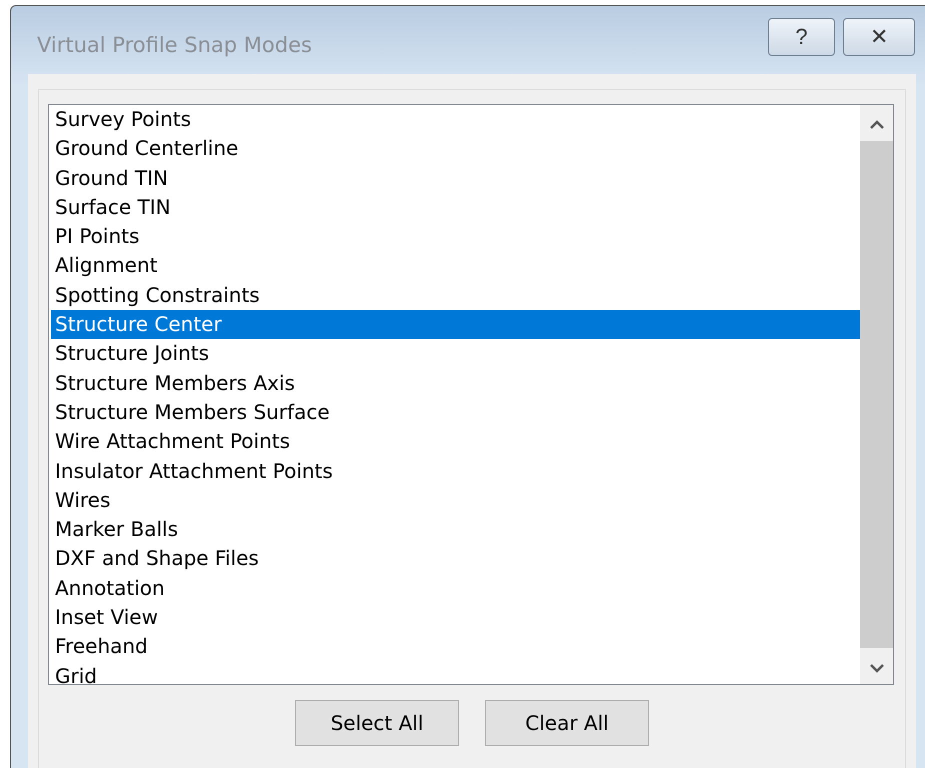 The image size is (925, 768). Describe the element at coordinates (377, 723) in the screenshot. I see `select-all-button: Select All` at that location.